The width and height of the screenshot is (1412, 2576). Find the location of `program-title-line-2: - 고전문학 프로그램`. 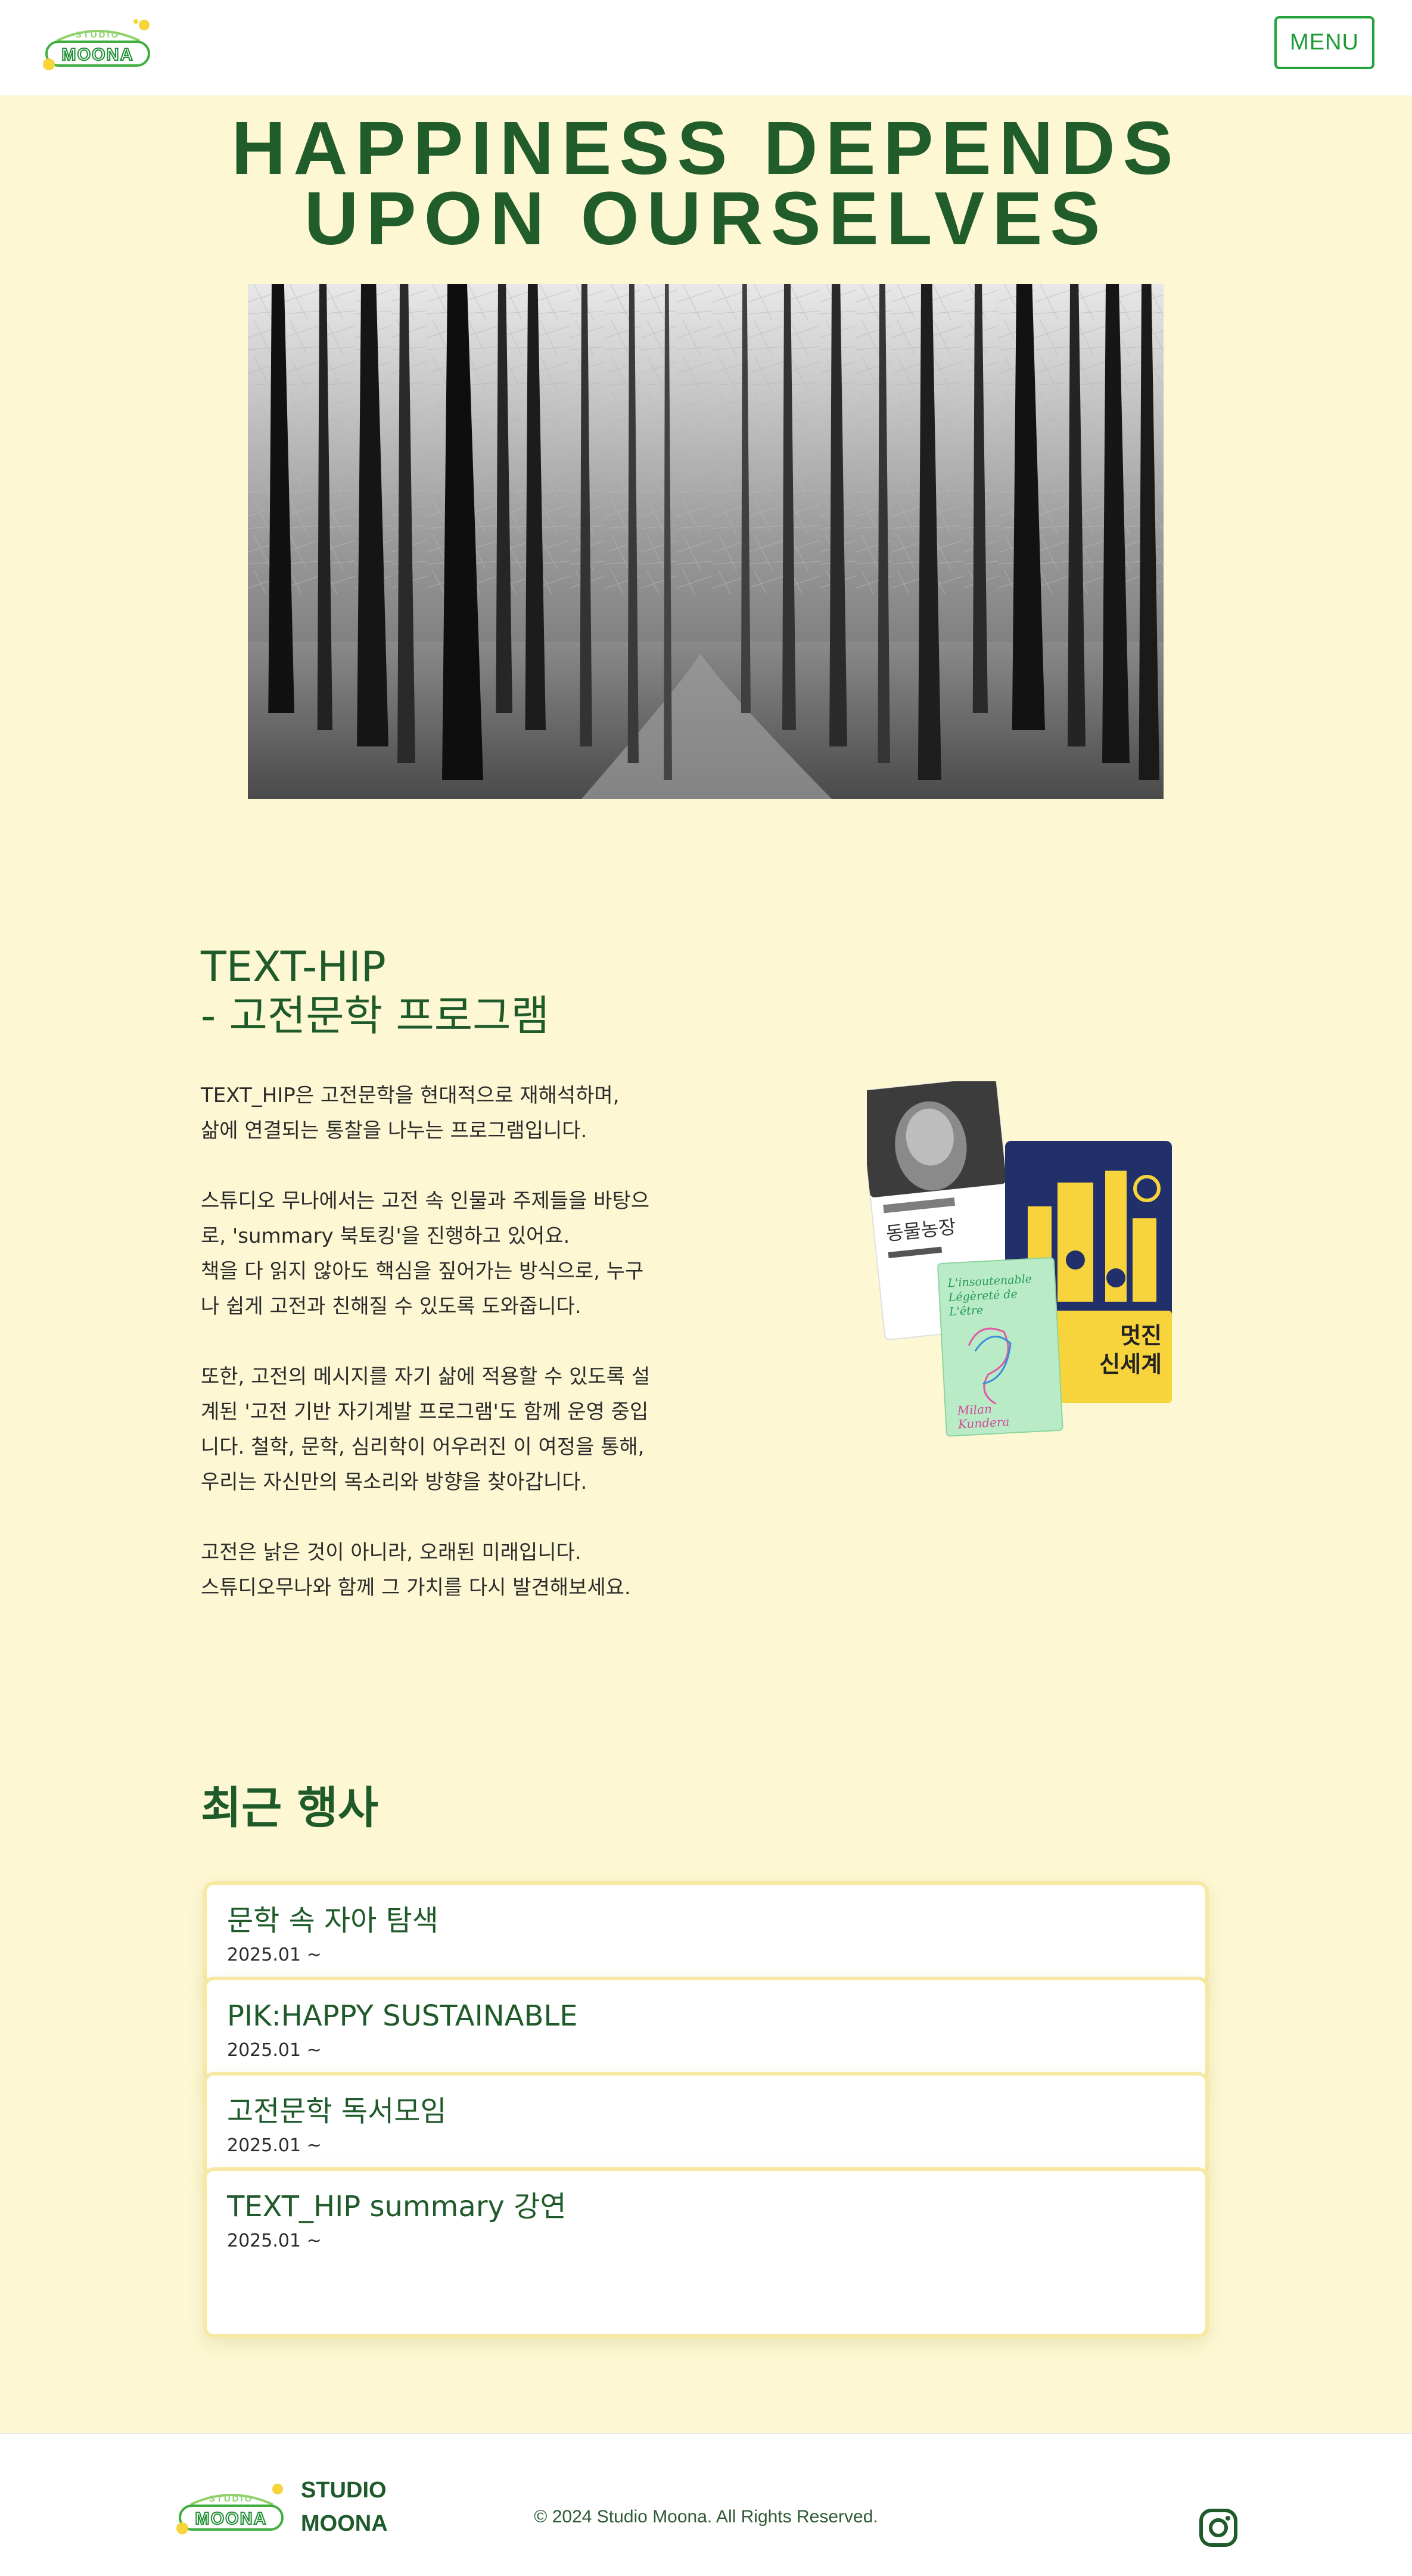

program-title-line-2: - 고전문학 프로그램 is located at coordinates (375, 1015).